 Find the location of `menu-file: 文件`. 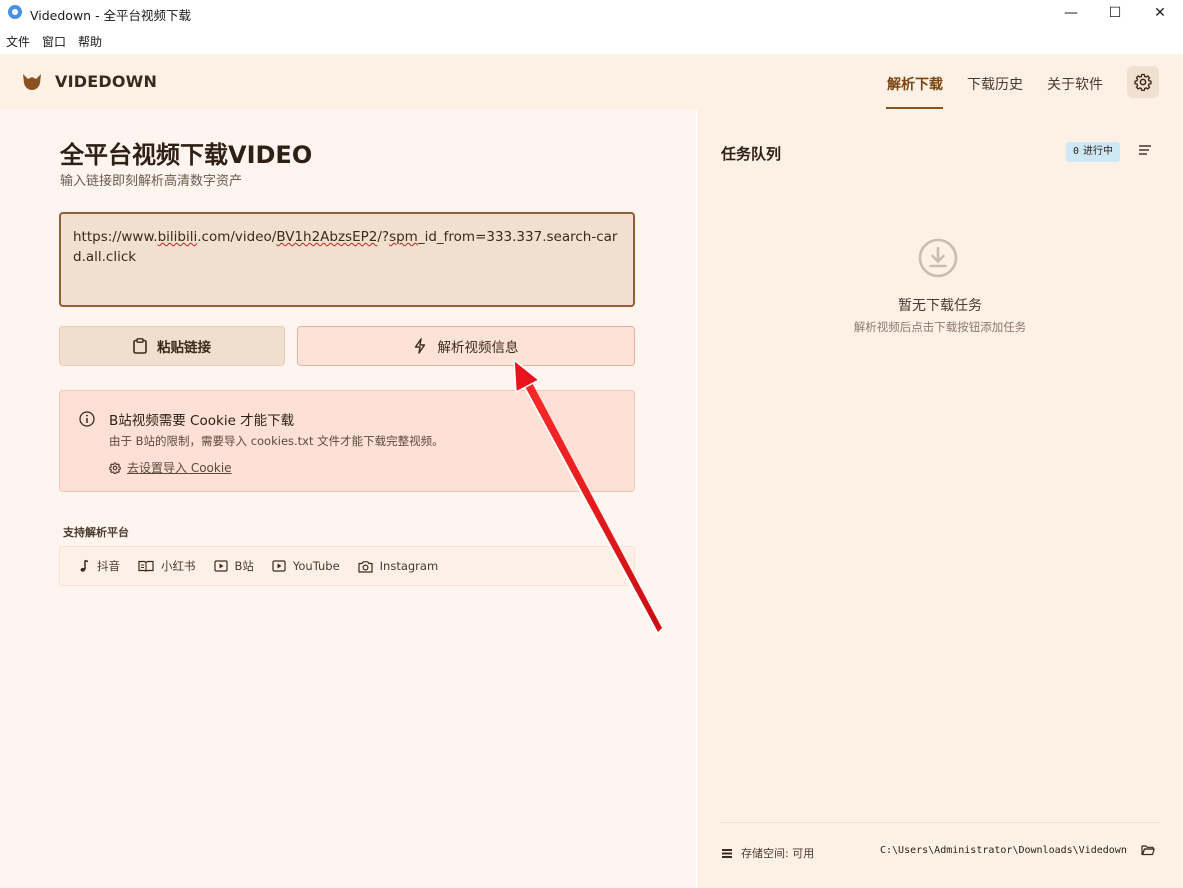

menu-file: 文件 is located at coordinates (18, 41).